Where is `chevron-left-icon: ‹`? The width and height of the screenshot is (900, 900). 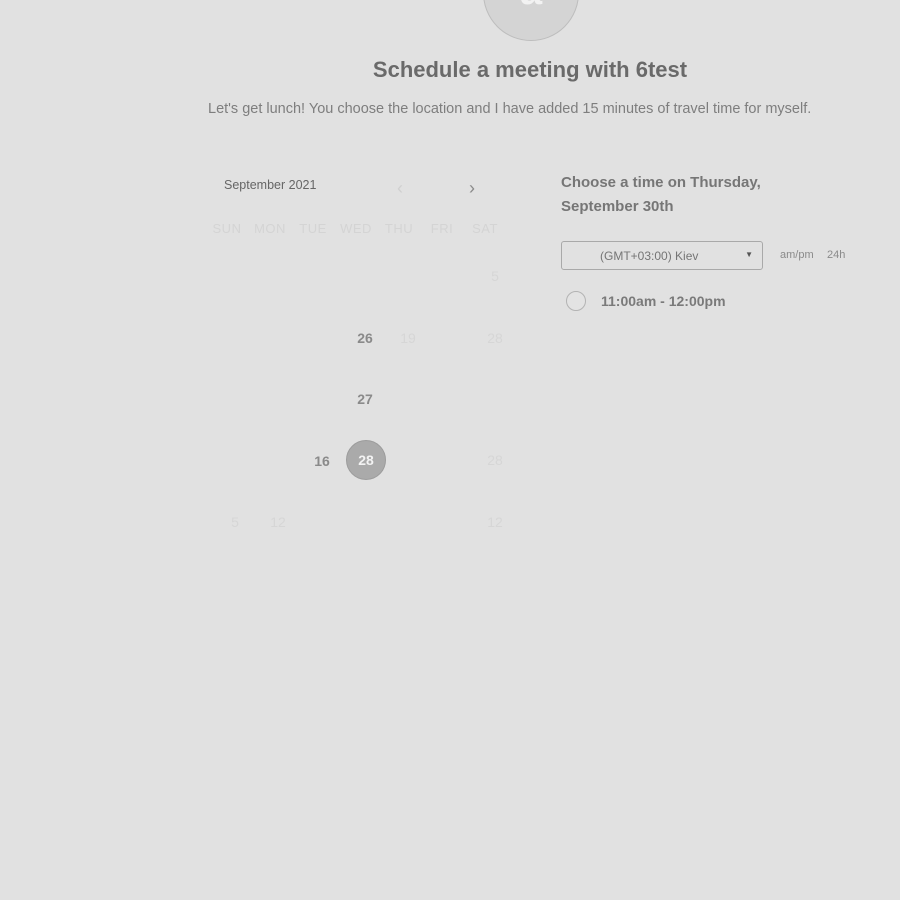 chevron-left-icon: ‹ is located at coordinates (400, 187).